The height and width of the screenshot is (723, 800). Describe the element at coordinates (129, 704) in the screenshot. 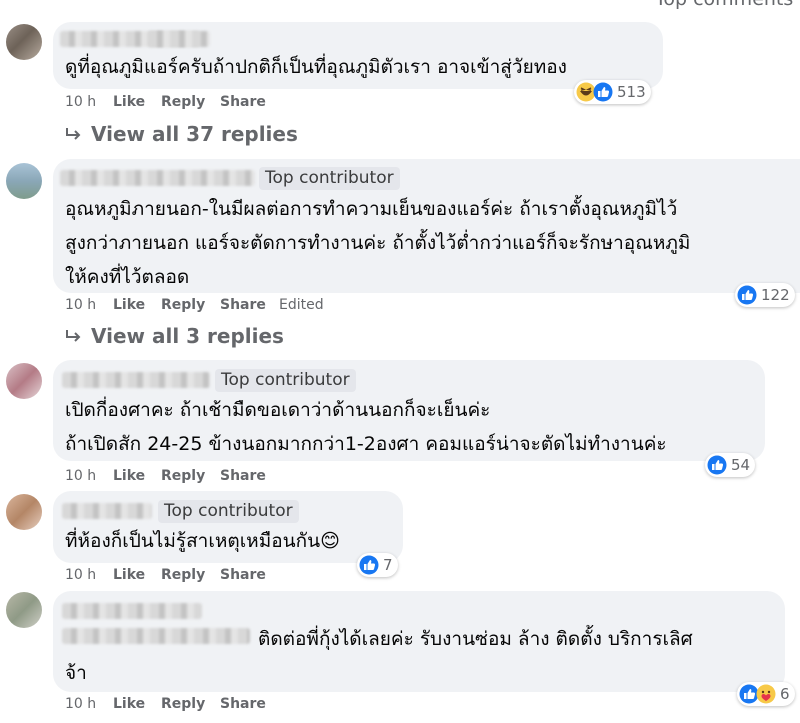

I see `like-button: Like` at that location.